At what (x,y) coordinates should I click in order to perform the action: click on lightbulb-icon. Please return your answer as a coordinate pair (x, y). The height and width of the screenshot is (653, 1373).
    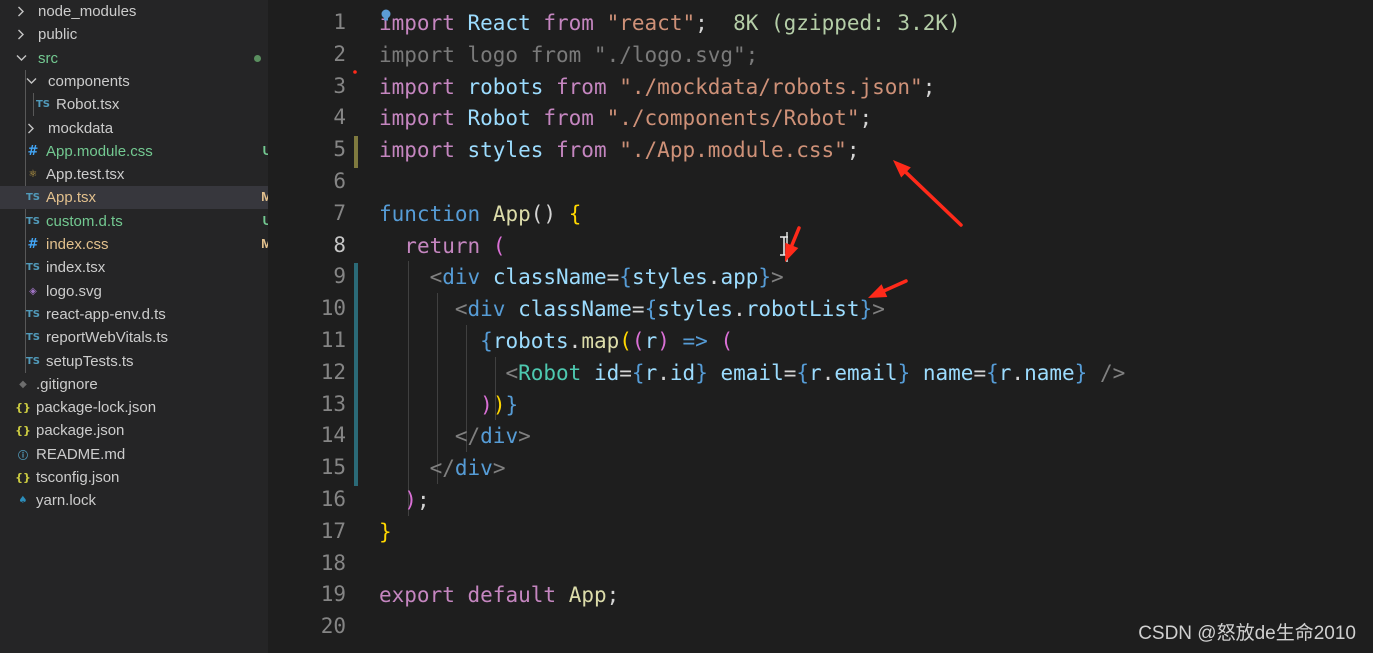
    Looking at the image, I should click on (386, 13).